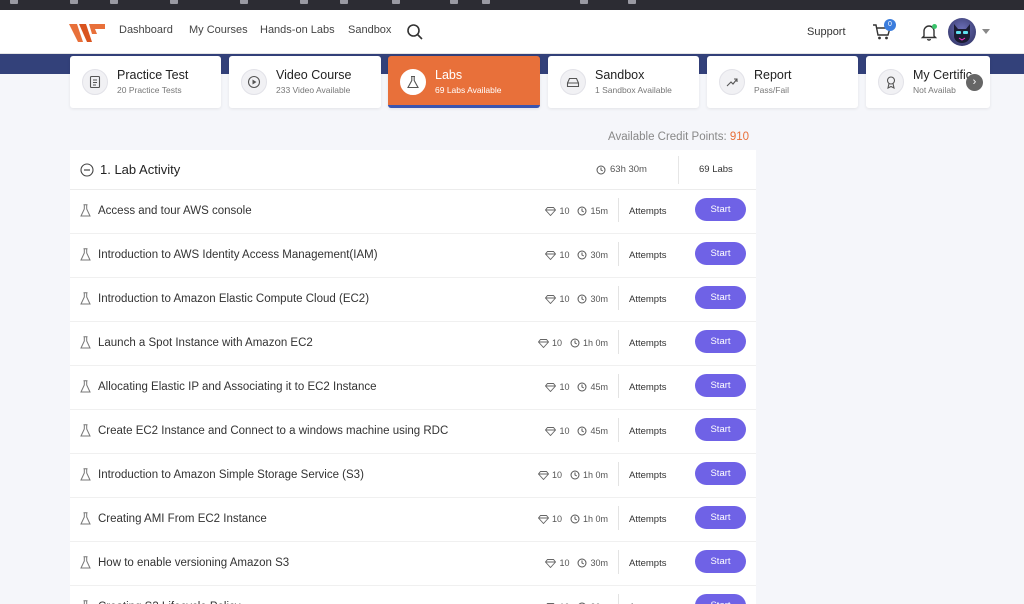 The image size is (1024, 604). I want to click on nav-hands-on-labs: Hands-on Labs, so click(297, 30).